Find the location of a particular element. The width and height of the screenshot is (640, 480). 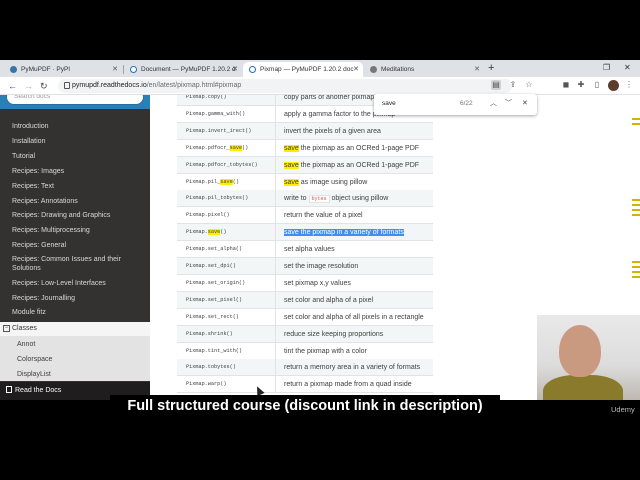

method-name-cell: Pixmap.pdfocr_save() is located at coordinates (226, 148).